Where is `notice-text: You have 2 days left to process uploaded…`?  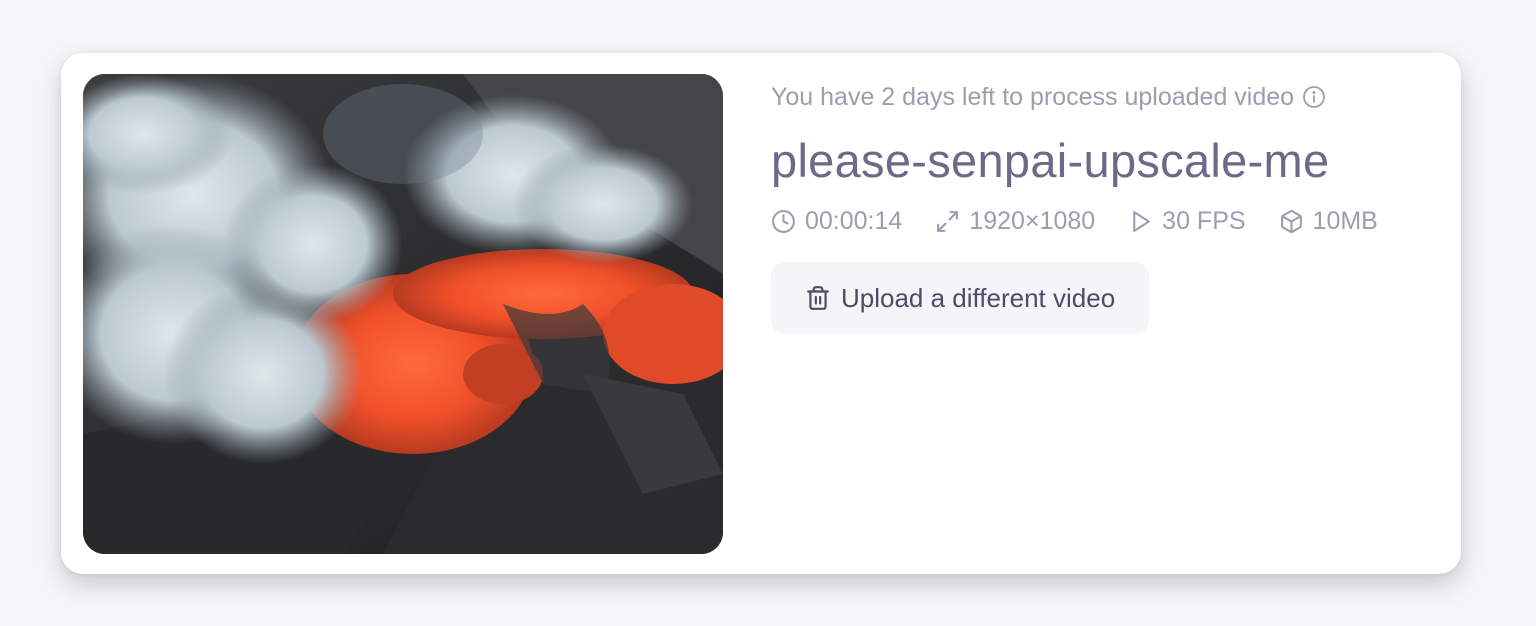
notice-text: You have 2 days left to process uploaded… is located at coordinates (1033, 96).